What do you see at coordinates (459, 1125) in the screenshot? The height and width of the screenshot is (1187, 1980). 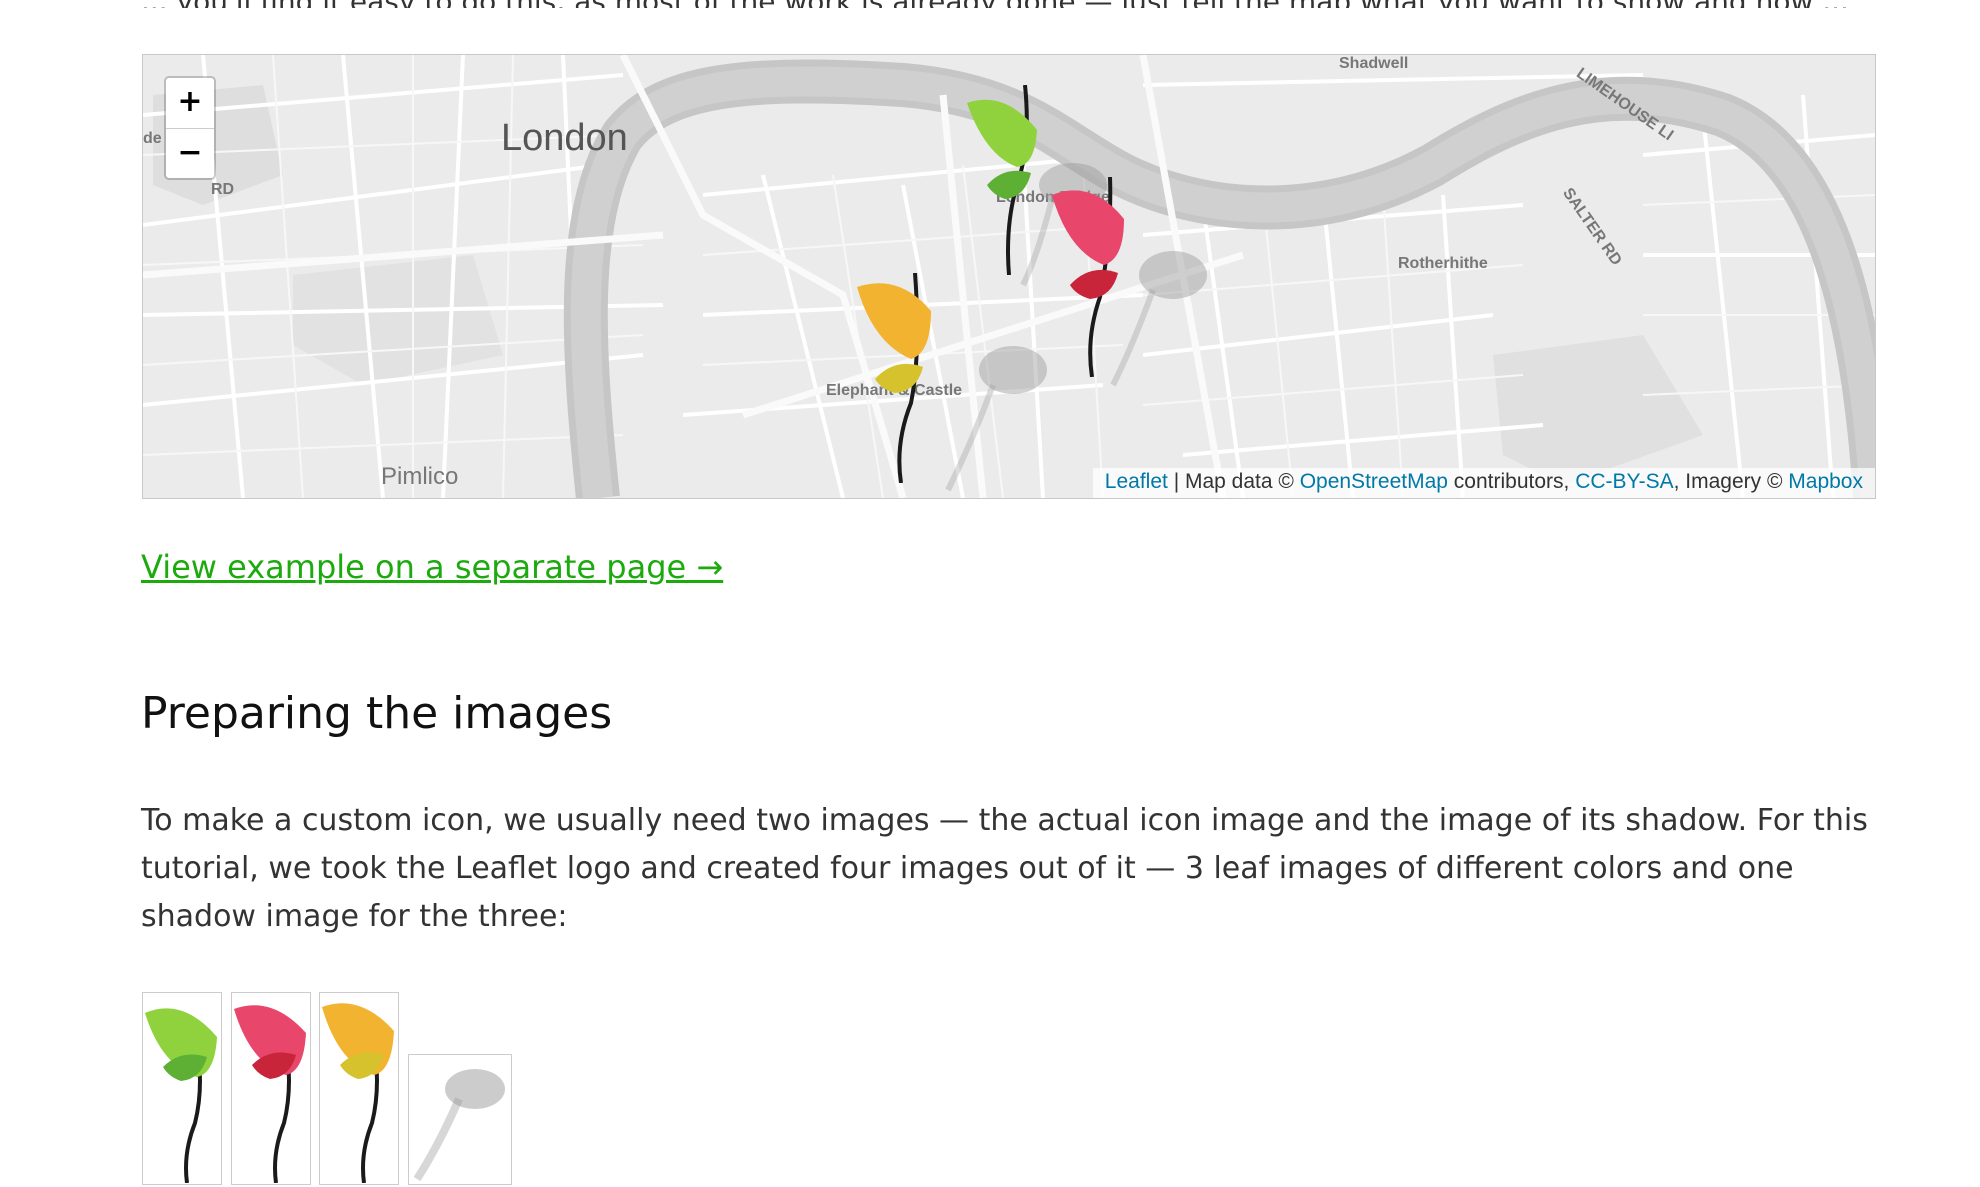 I see `leaf-shadow-icon` at bounding box center [459, 1125].